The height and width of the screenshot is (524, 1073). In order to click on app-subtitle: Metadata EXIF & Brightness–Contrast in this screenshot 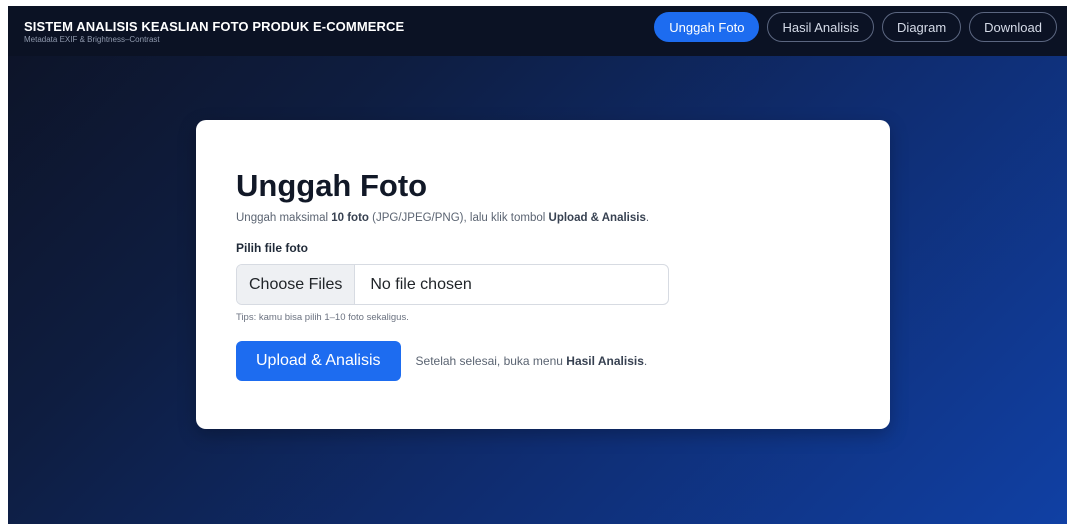, I will do `click(92, 39)`.